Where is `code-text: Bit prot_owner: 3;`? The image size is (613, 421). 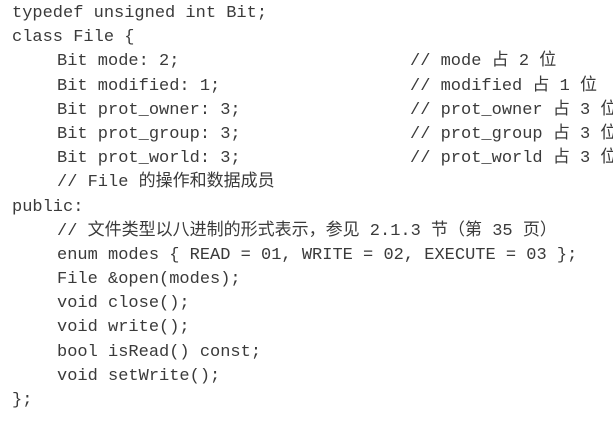
code-text: Bit prot_owner: 3; is located at coordinates (149, 110).